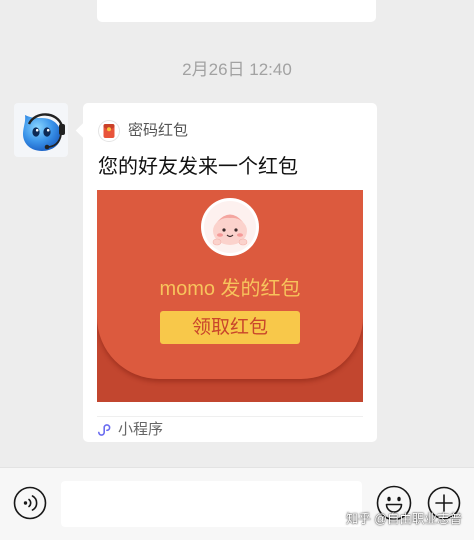 The width and height of the screenshot is (474, 540). What do you see at coordinates (403, 519) in the screenshot?
I see `watermark: 知乎 @自由职业志普` at bounding box center [403, 519].